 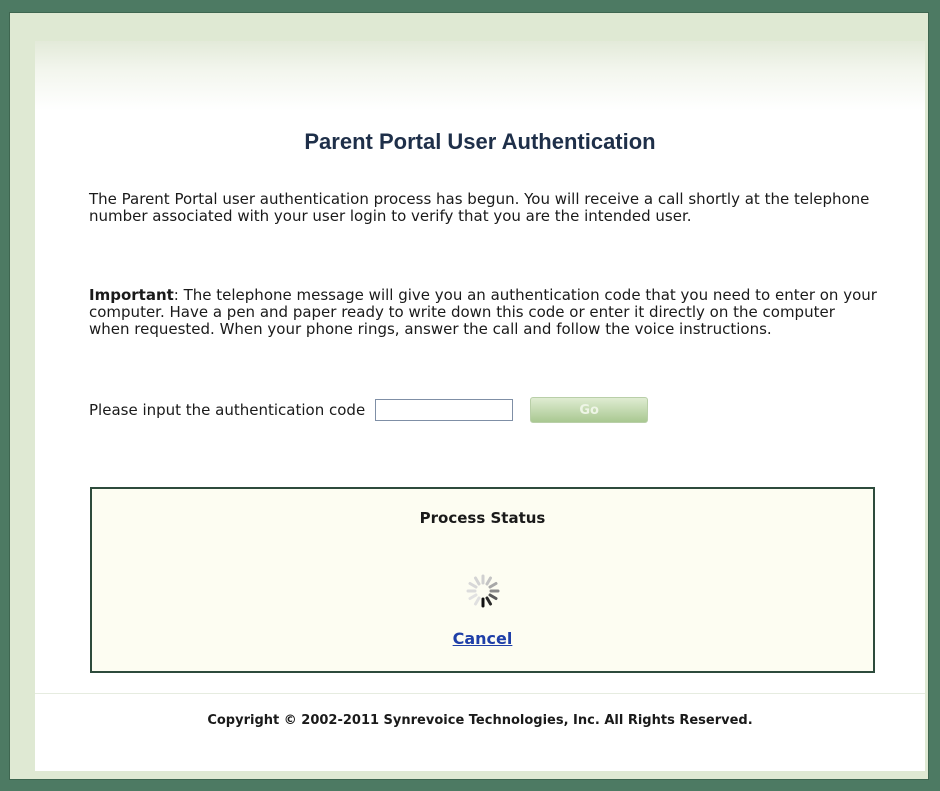 I want to click on process-status-title: Process Status, so click(x=482, y=518).